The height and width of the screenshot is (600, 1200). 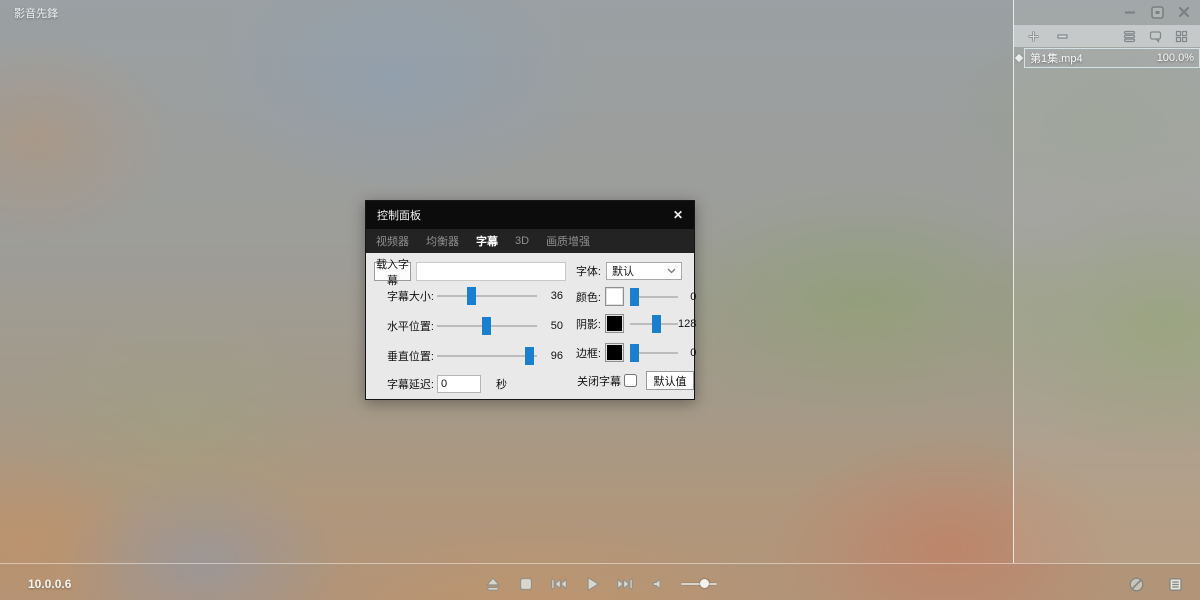 I want to click on previous-button, so click(x=559, y=584).